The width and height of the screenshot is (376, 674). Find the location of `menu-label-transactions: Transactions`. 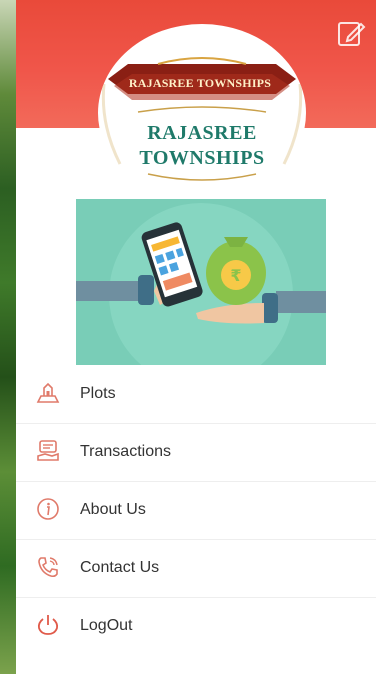

menu-label-transactions: Transactions is located at coordinates (125, 451).